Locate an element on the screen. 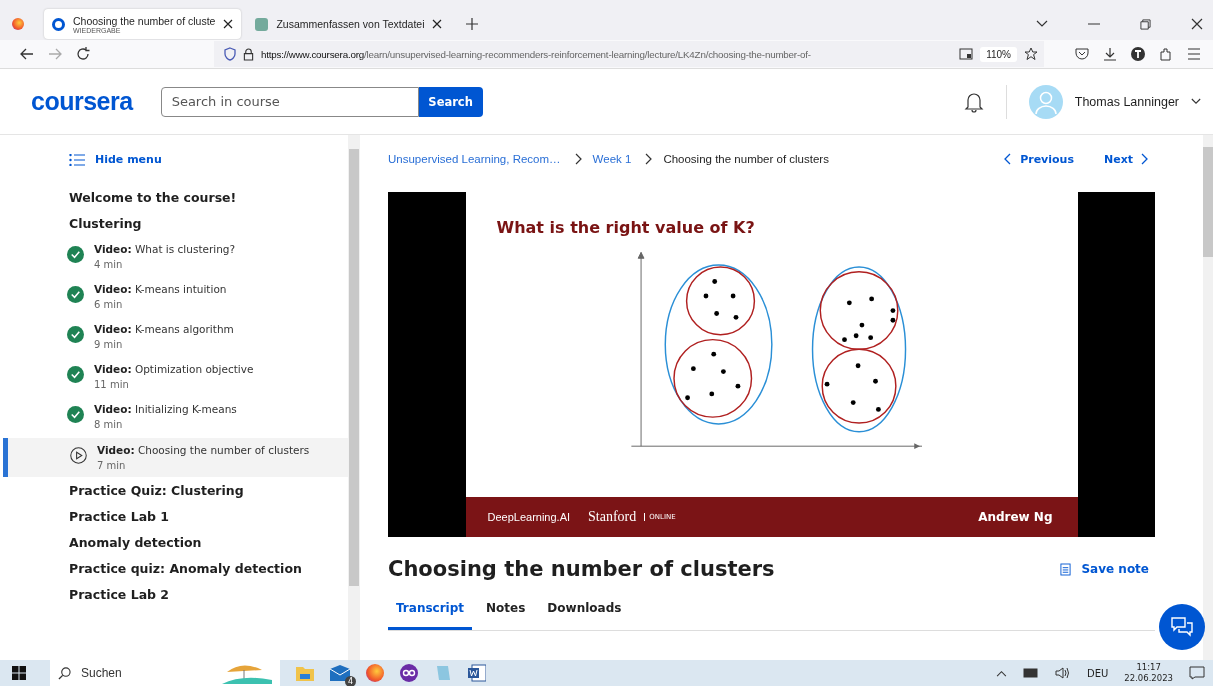  lesson-duration: 6 min is located at coordinates (109, 304).